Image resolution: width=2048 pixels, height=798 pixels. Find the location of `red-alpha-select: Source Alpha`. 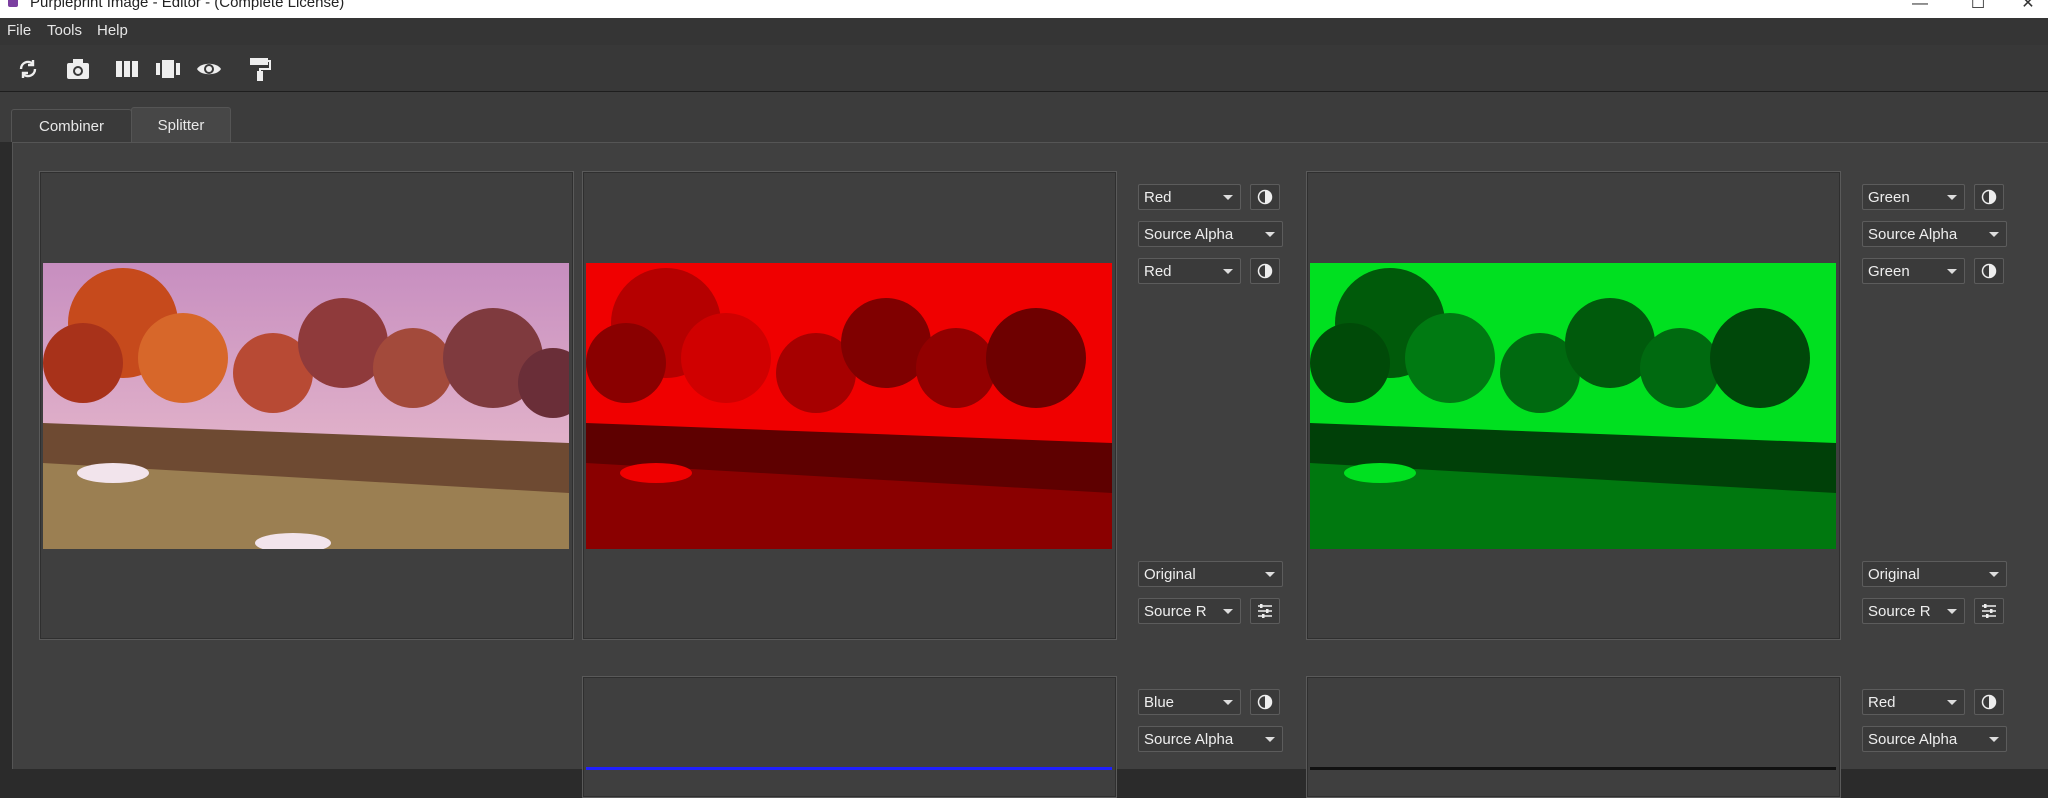

red-alpha-select: Source Alpha is located at coordinates (1210, 234).